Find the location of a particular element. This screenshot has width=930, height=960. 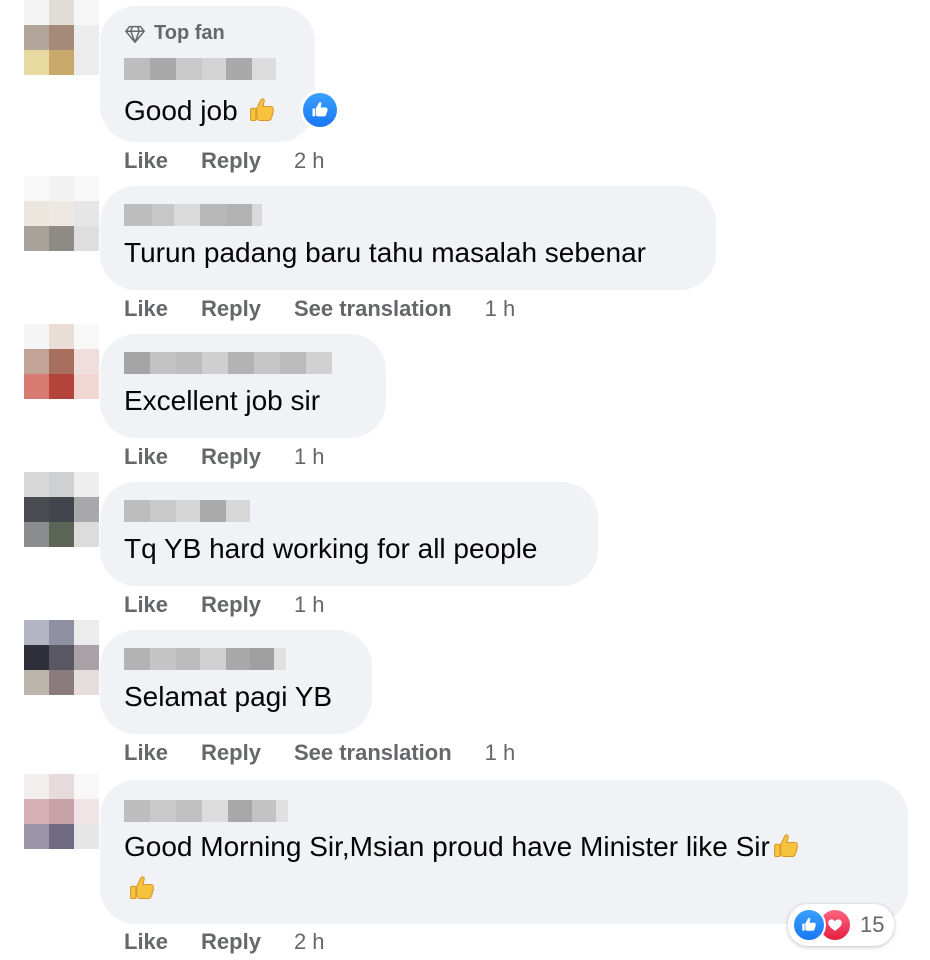

comment-bubble: Excellent job sir is located at coordinates (243, 386).